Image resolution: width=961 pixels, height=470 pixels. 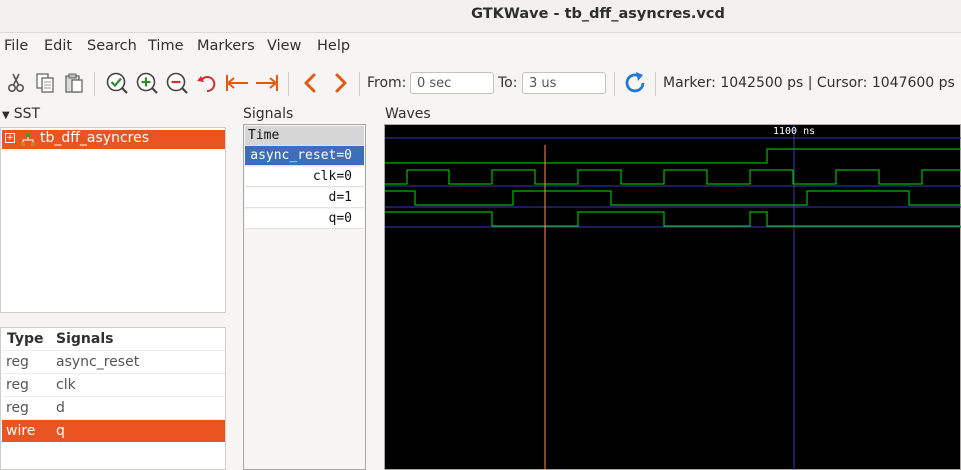 What do you see at coordinates (673, 156) in the screenshot?
I see `wave-async-reset` at bounding box center [673, 156].